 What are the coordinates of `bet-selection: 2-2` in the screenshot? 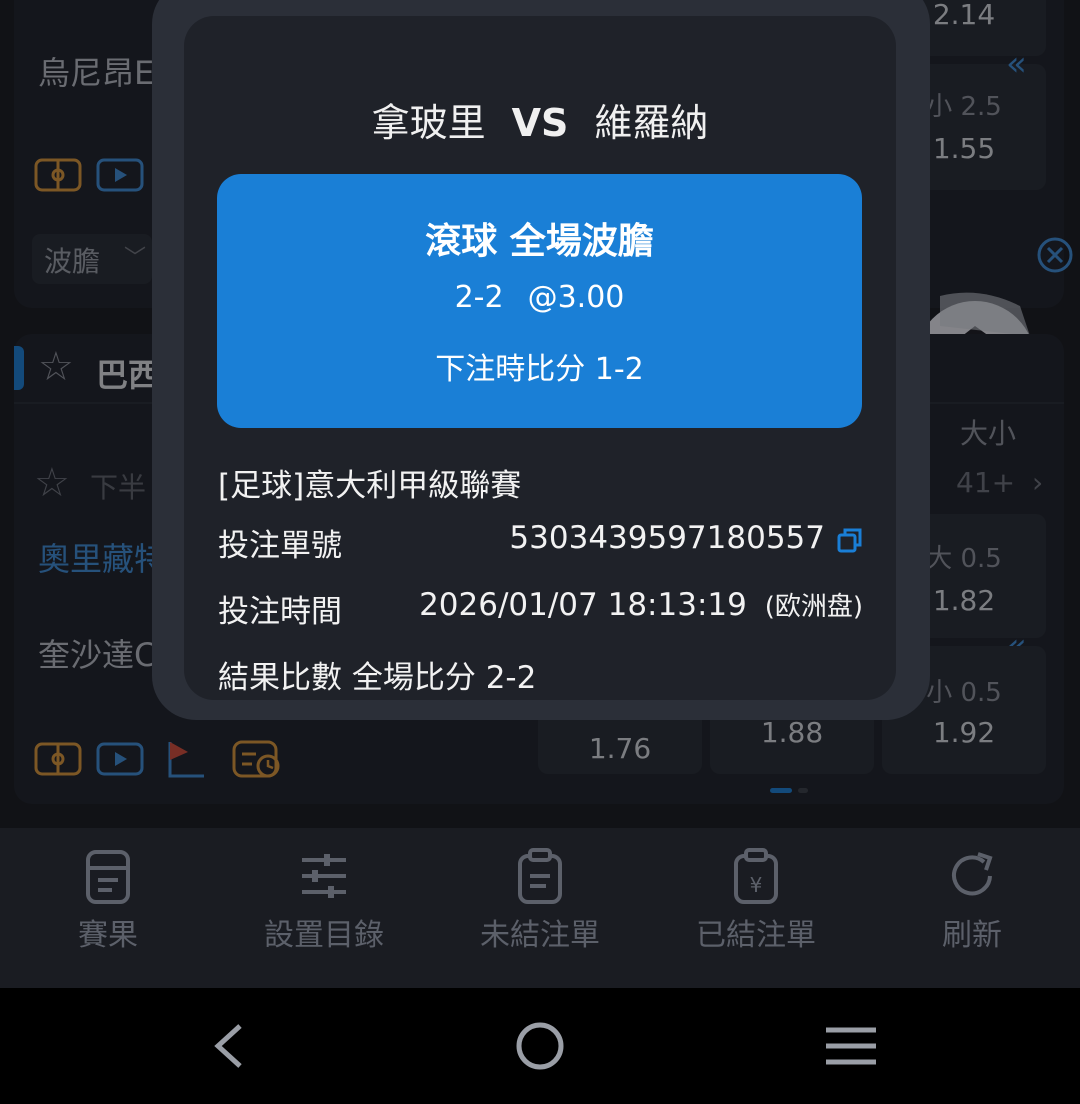 It's located at (479, 297).